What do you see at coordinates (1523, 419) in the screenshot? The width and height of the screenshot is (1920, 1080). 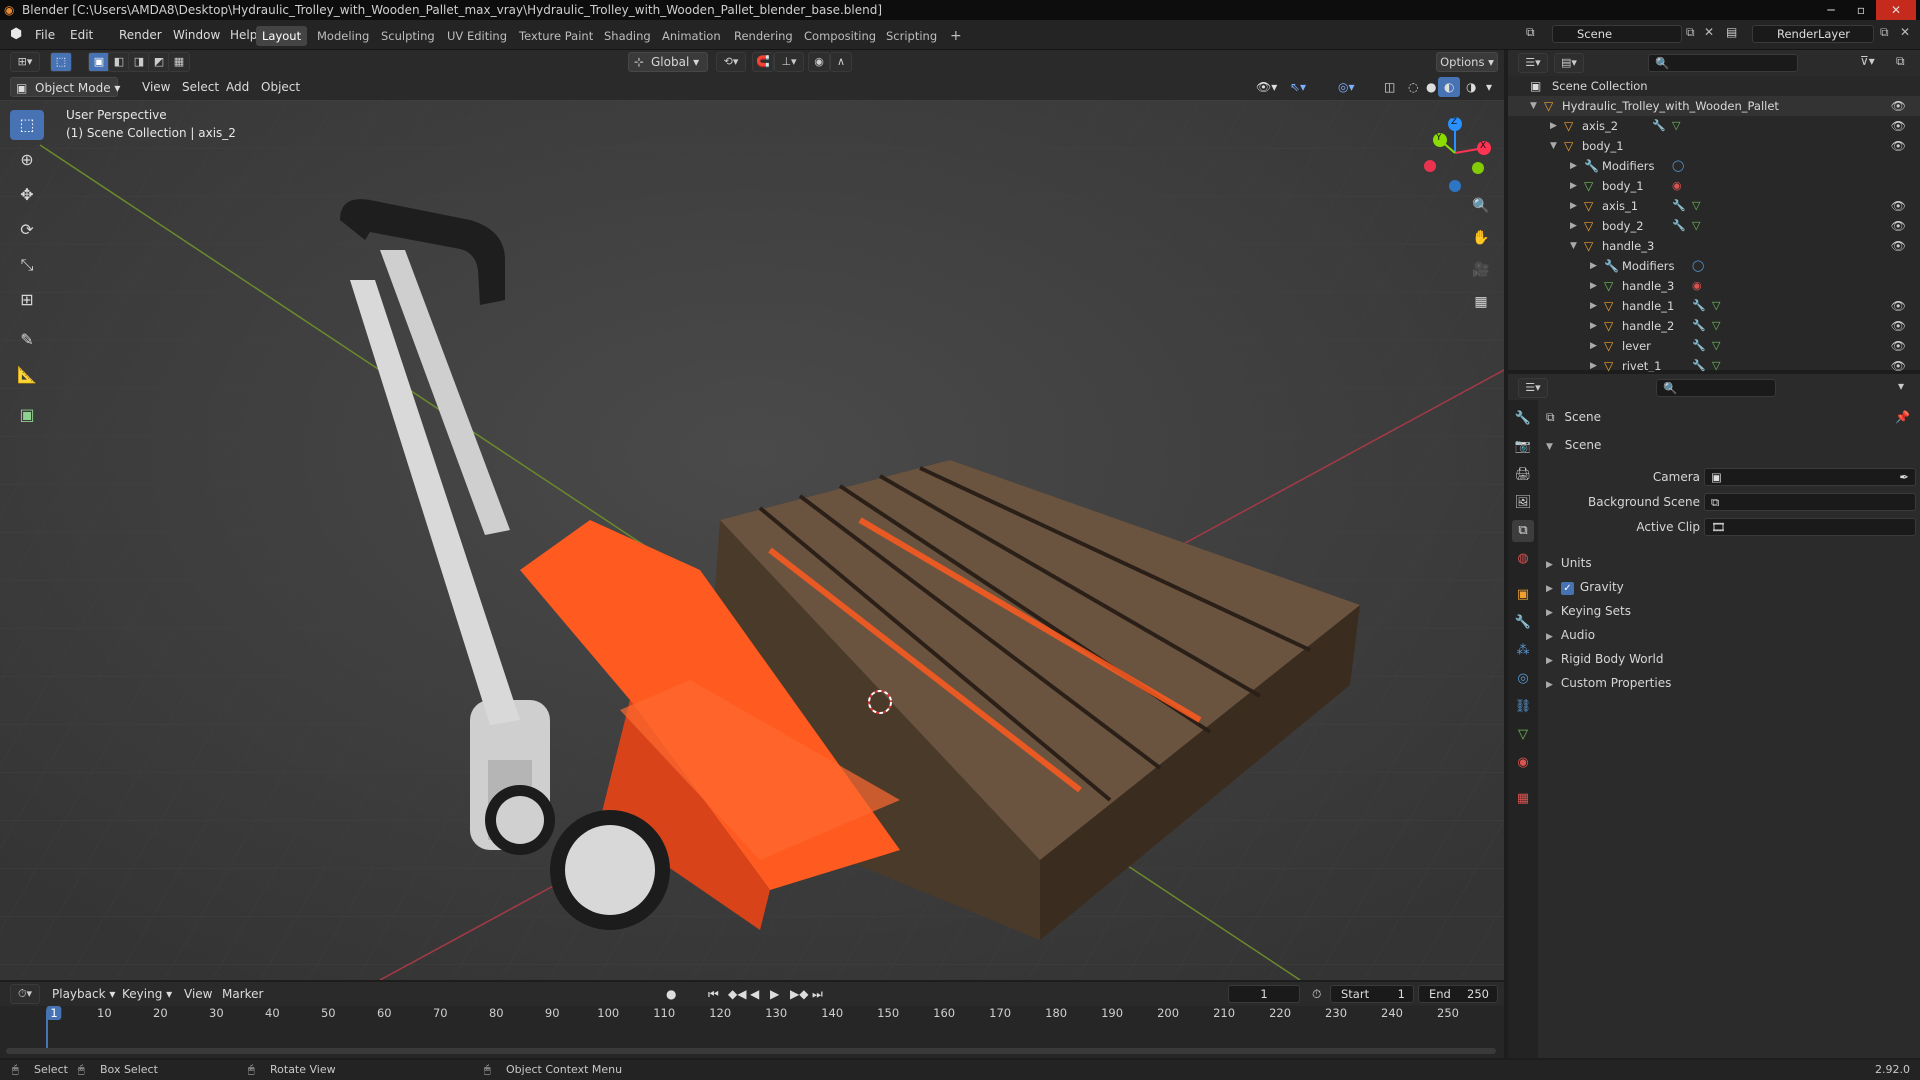 I see `tool-tab-icon: 🔧` at bounding box center [1523, 419].